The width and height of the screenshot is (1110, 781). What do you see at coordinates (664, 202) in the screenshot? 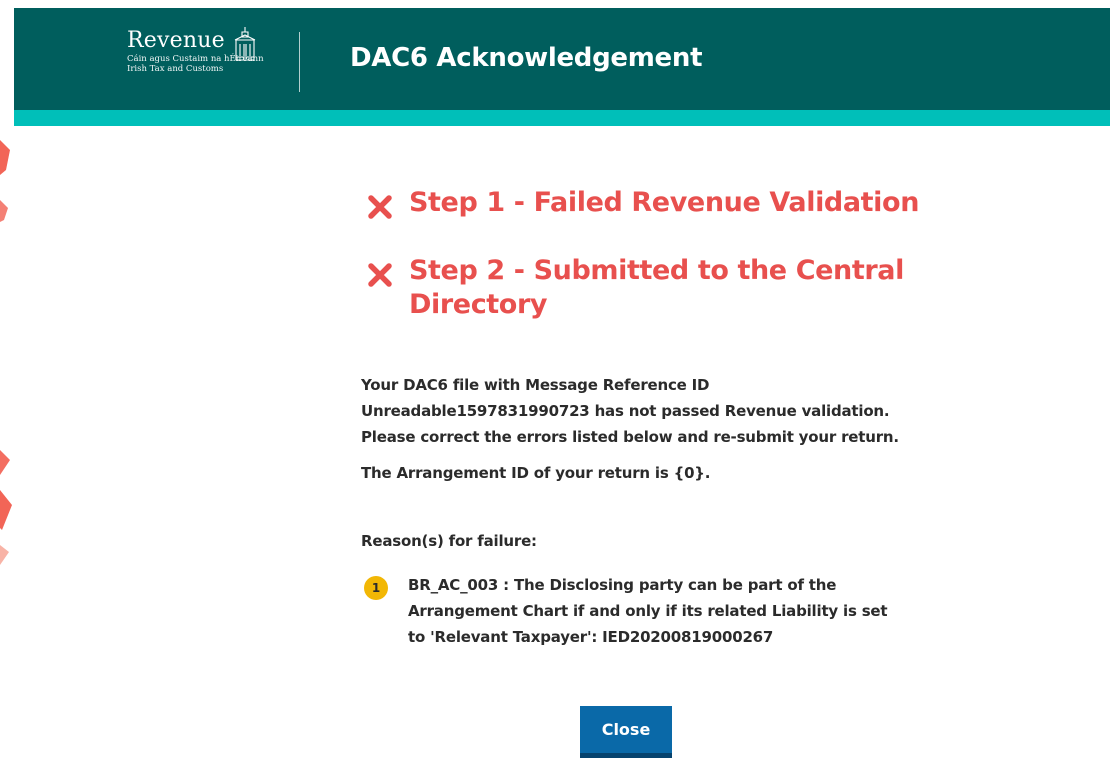
I see `step-1-label: Step 1 - Failed Revenue Validation` at bounding box center [664, 202].